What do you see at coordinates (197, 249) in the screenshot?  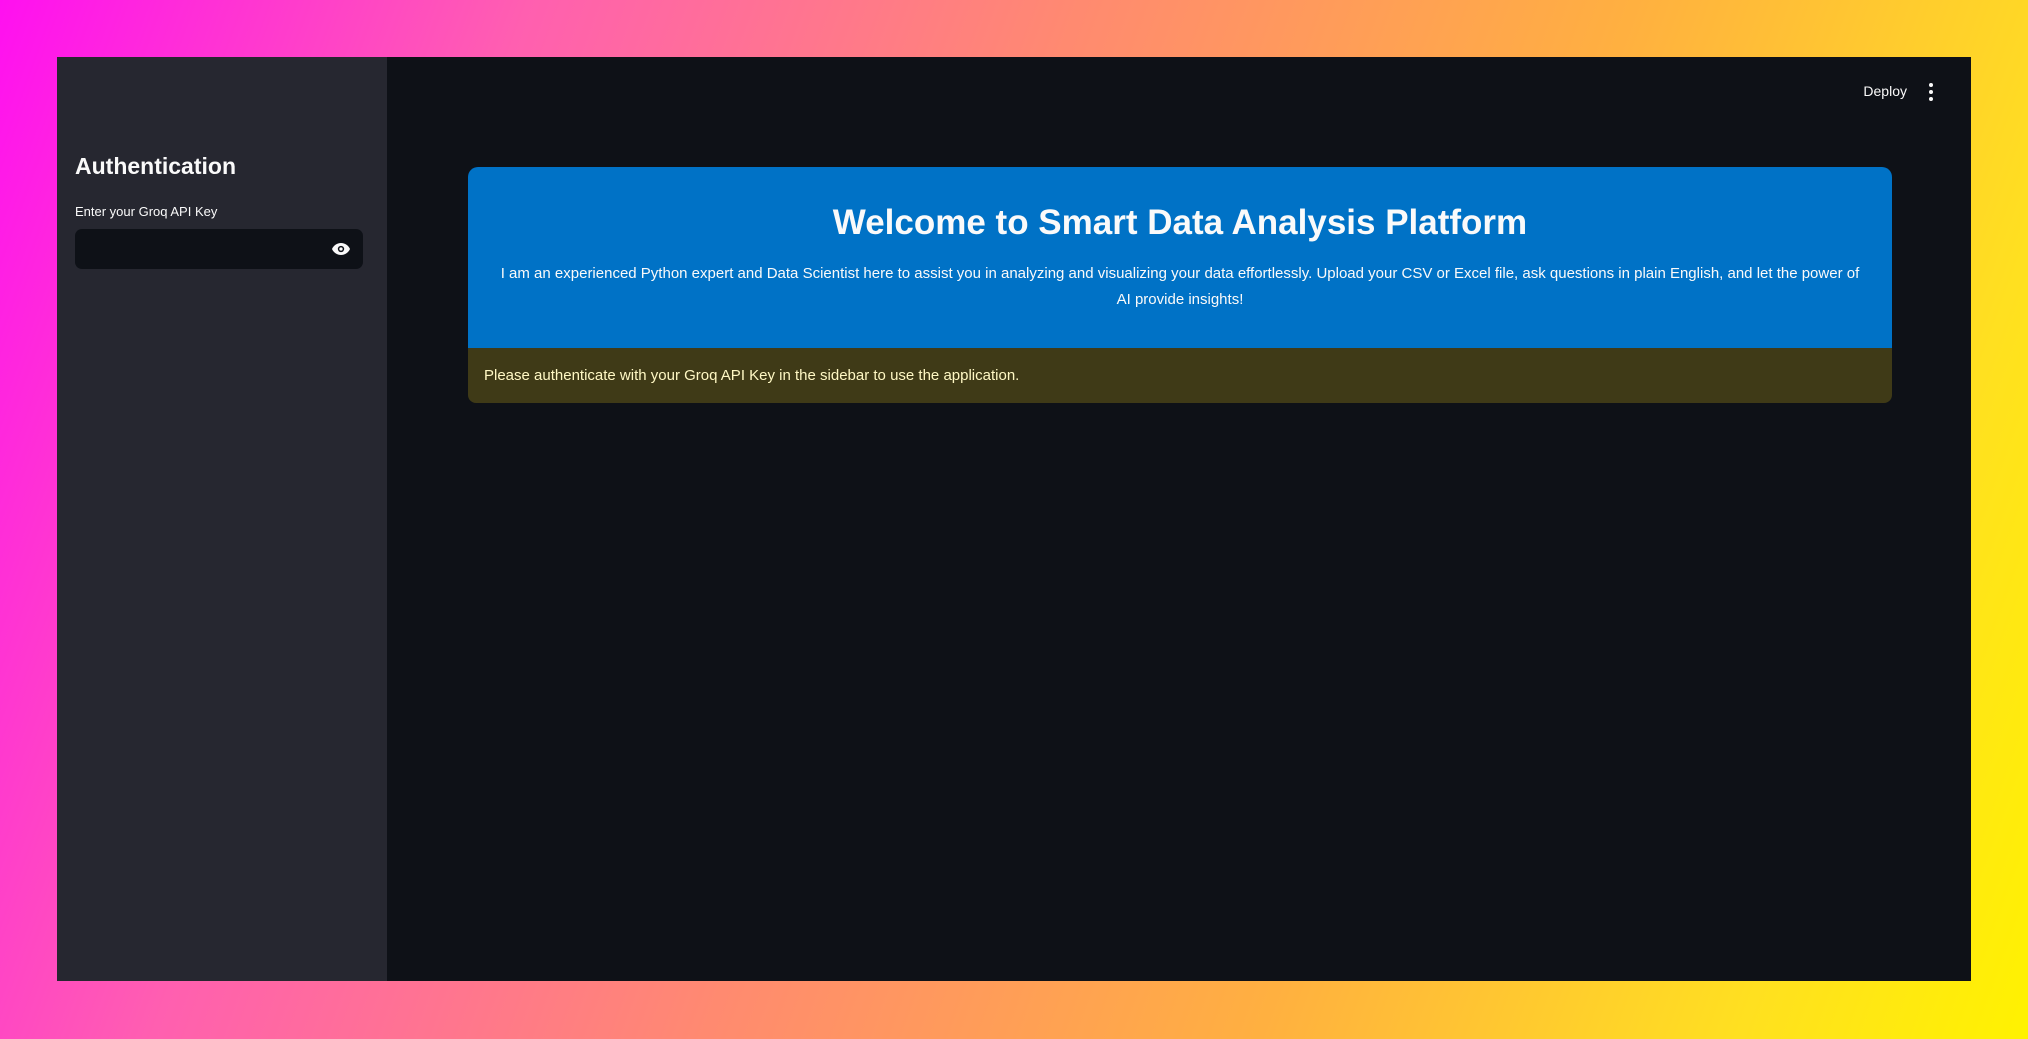 I see `api-key-input` at bounding box center [197, 249].